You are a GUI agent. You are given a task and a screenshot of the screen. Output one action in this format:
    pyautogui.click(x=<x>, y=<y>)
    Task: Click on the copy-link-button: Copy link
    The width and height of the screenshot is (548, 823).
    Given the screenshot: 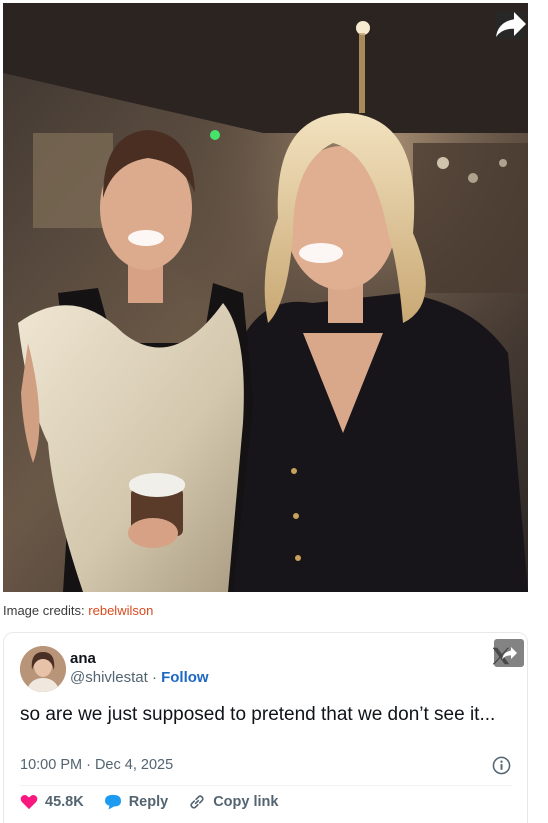 What is the action you would take?
    pyautogui.click(x=233, y=802)
    